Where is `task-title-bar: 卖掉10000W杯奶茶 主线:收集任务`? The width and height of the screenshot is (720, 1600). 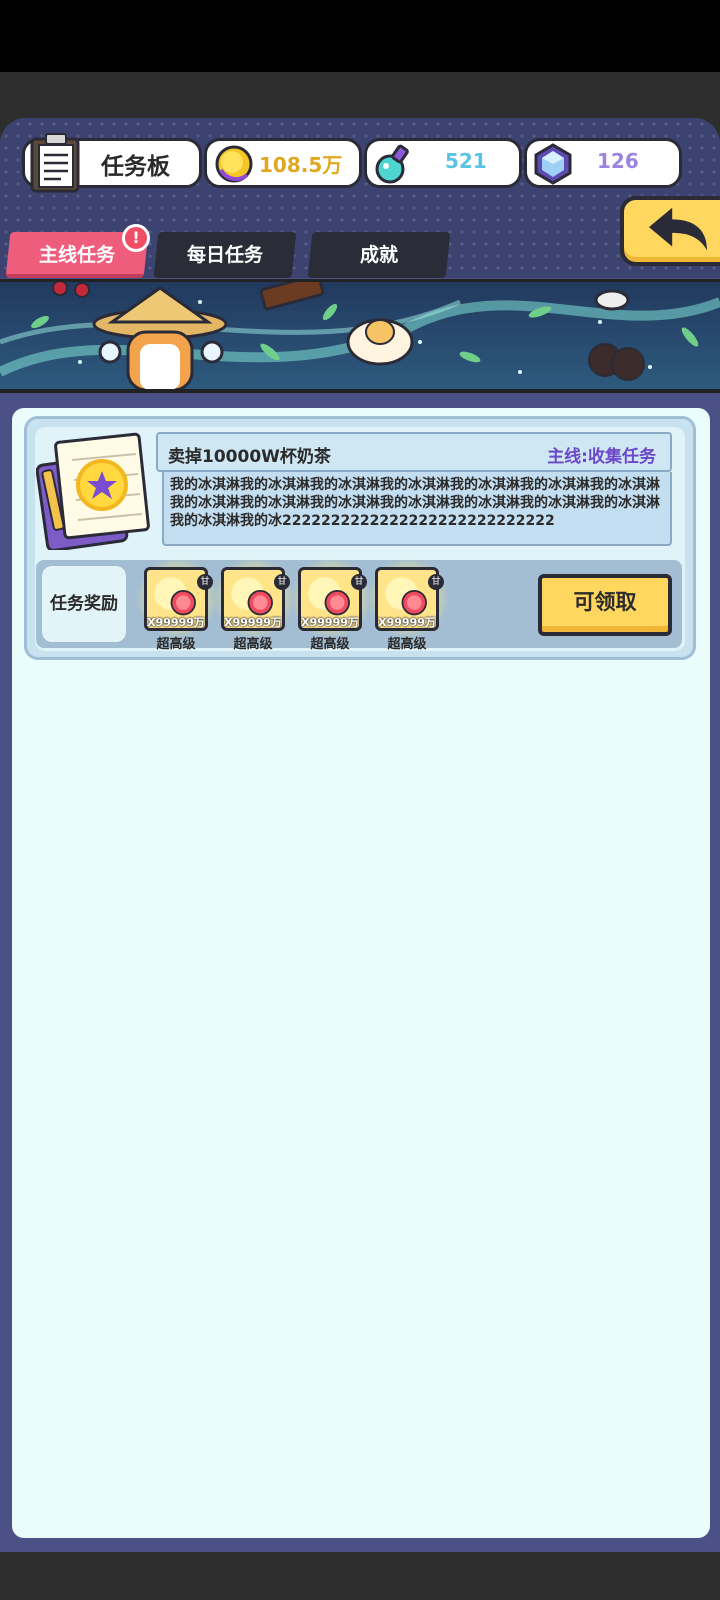 task-title-bar: 卖掉10000W杯奶茶 主线:收集任务 is located at coordinates (414, 452).